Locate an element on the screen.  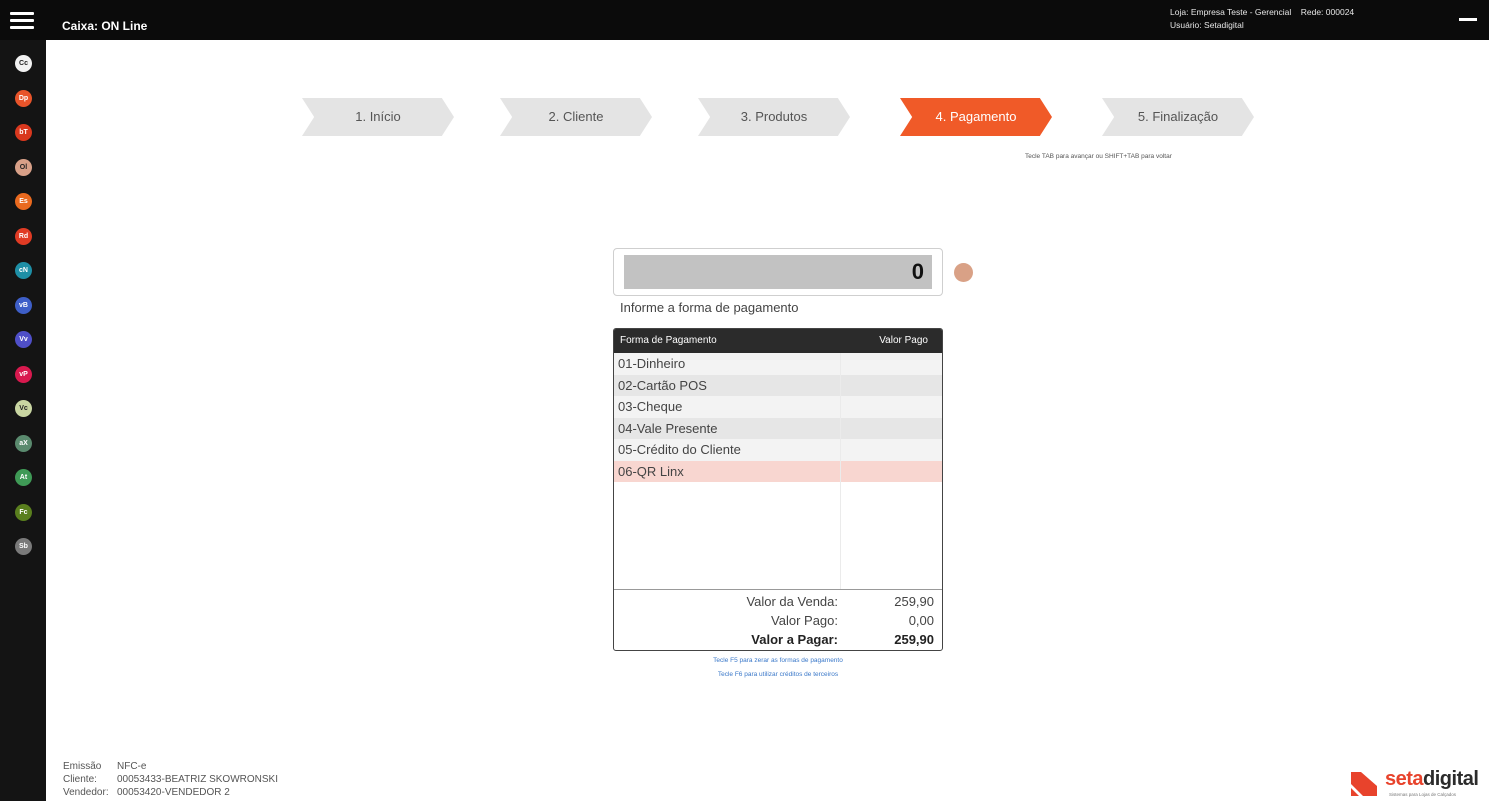
total-pago-row: Valor Pago: 0,00 is located at coordinates (778, 622).